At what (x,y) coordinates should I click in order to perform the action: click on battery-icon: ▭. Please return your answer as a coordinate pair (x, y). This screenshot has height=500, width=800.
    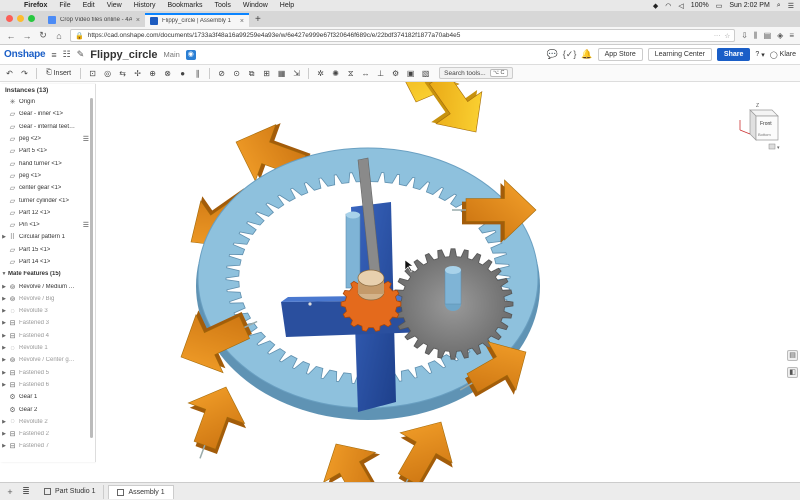
    Looking at the image, I should click on (719, 6).